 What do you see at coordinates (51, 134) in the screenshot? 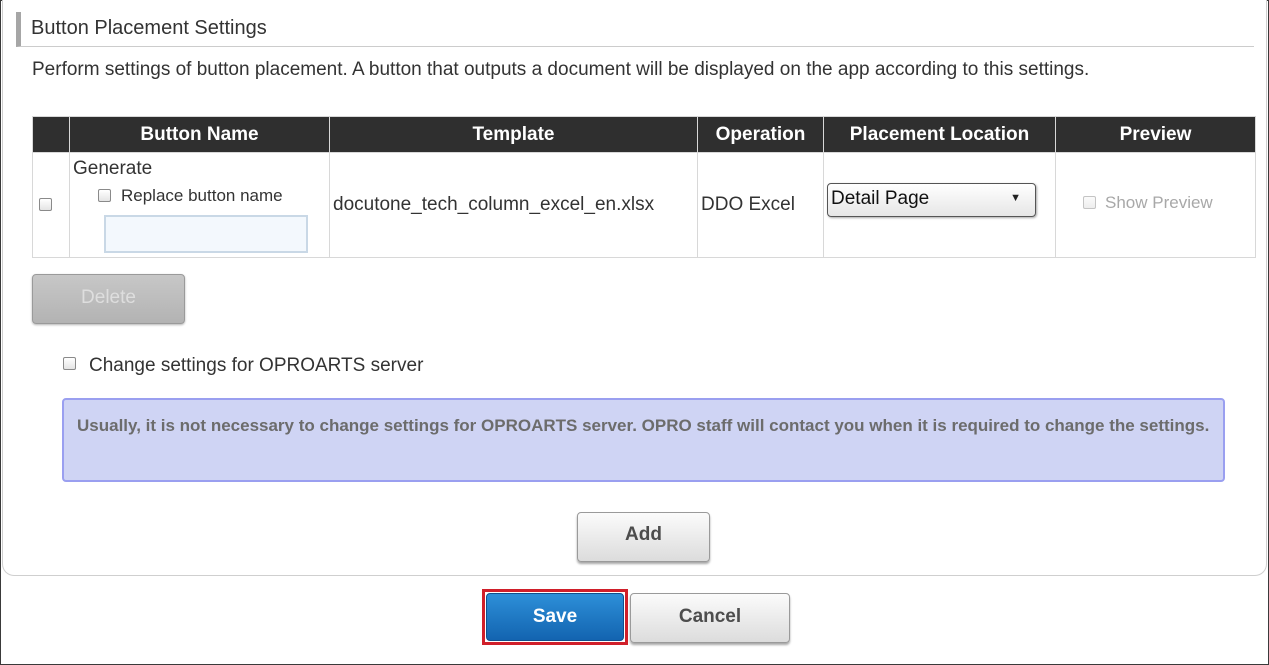
I see `column-header-select` at bounding box center [51, 134].